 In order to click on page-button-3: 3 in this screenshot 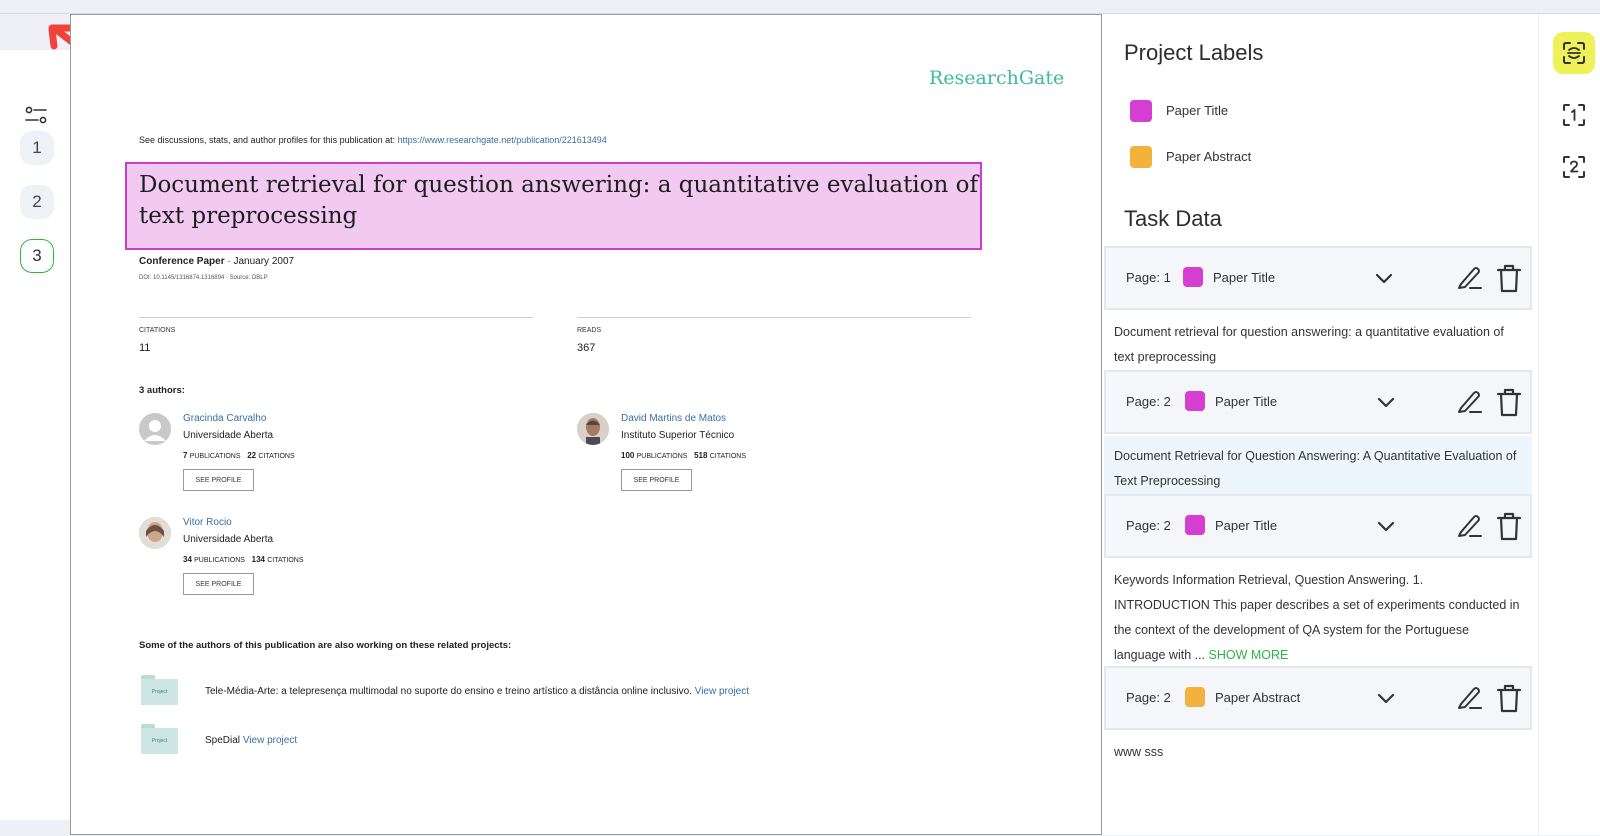, I will do `click(37, 256)`.